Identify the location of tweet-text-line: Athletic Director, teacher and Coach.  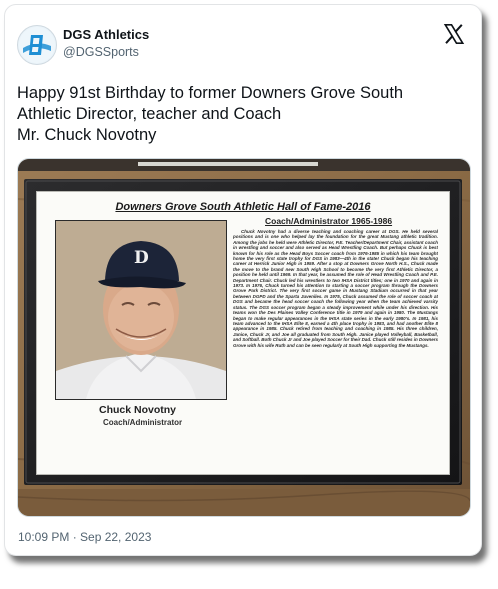
(149, 114).